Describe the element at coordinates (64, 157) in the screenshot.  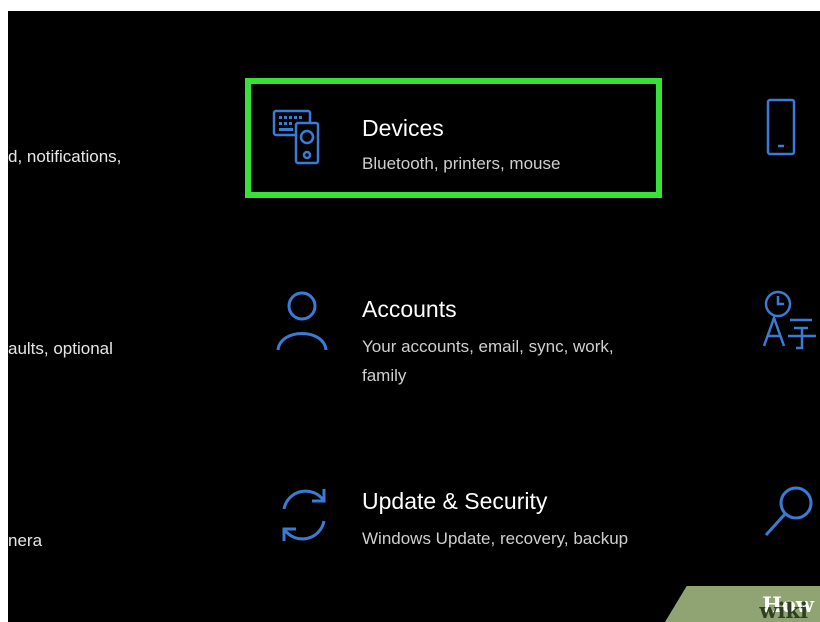
I see `left-tile-description-1: d, notifications,` at that location.